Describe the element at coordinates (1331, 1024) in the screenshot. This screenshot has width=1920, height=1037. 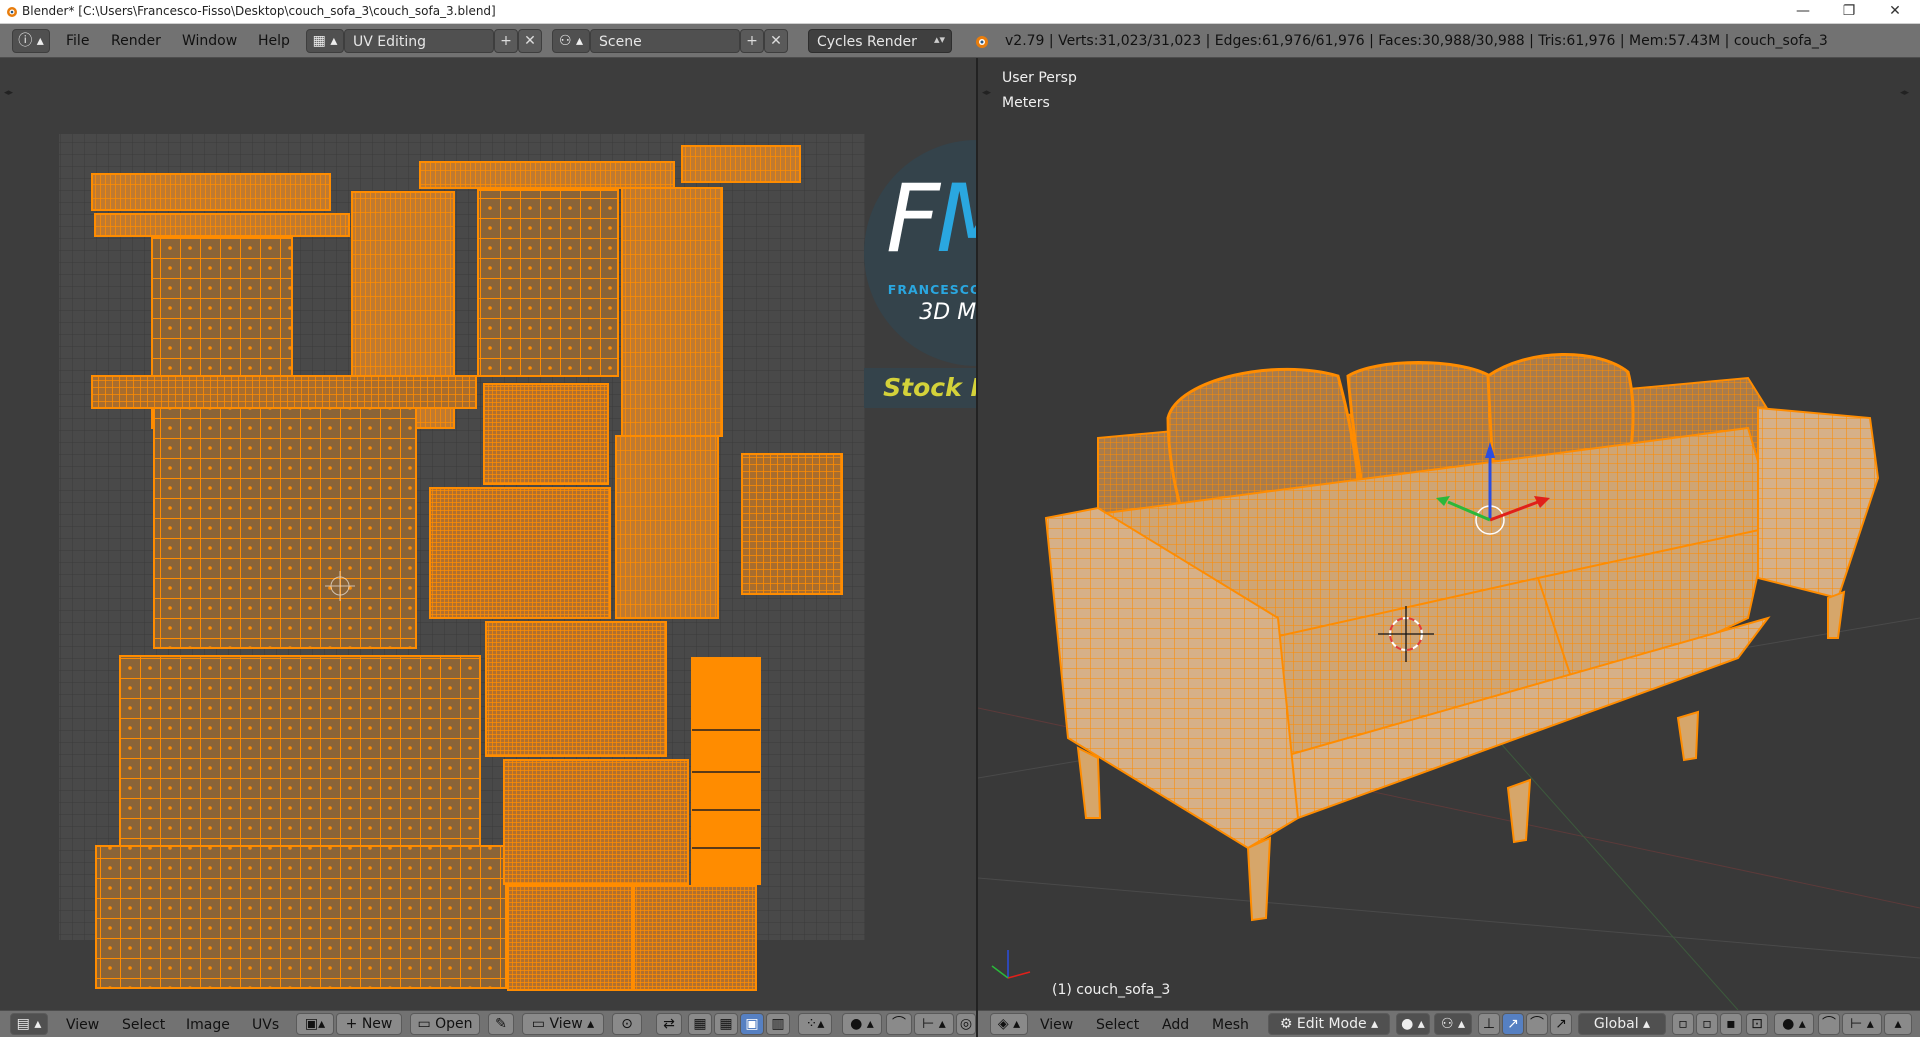
I see `interaction-mode-label: Edit Mode` at that location.